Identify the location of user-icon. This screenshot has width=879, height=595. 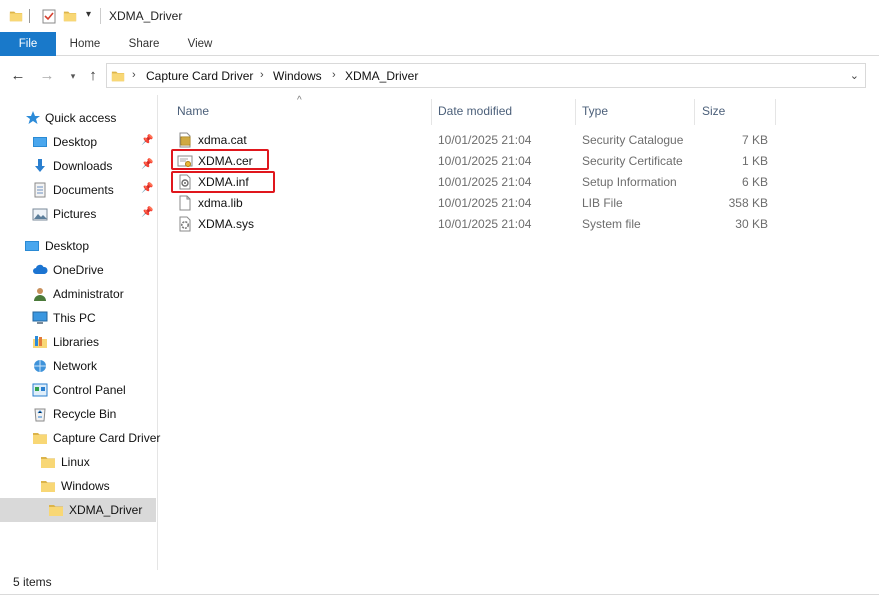
(40, 294).